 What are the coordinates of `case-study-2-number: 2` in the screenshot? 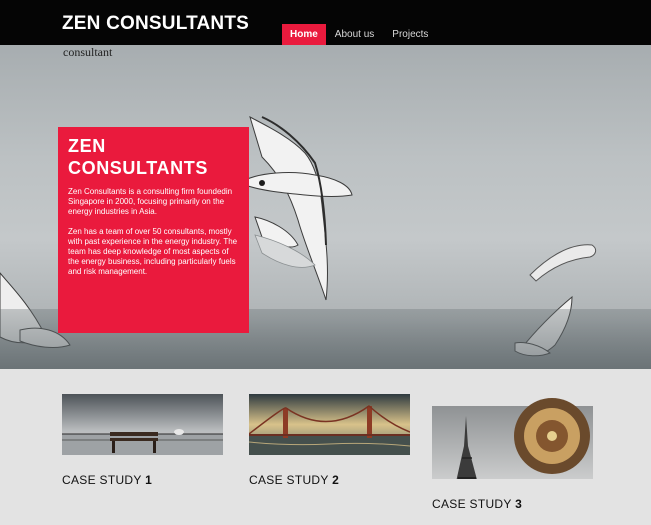 It's located at (336, 480).